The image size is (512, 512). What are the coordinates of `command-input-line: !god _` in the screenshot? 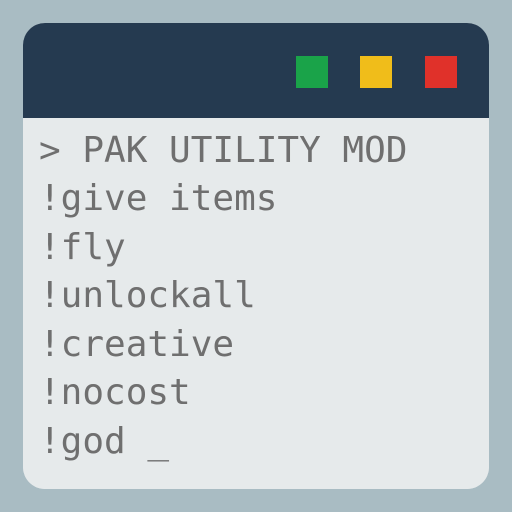 It's located at (104, 442).